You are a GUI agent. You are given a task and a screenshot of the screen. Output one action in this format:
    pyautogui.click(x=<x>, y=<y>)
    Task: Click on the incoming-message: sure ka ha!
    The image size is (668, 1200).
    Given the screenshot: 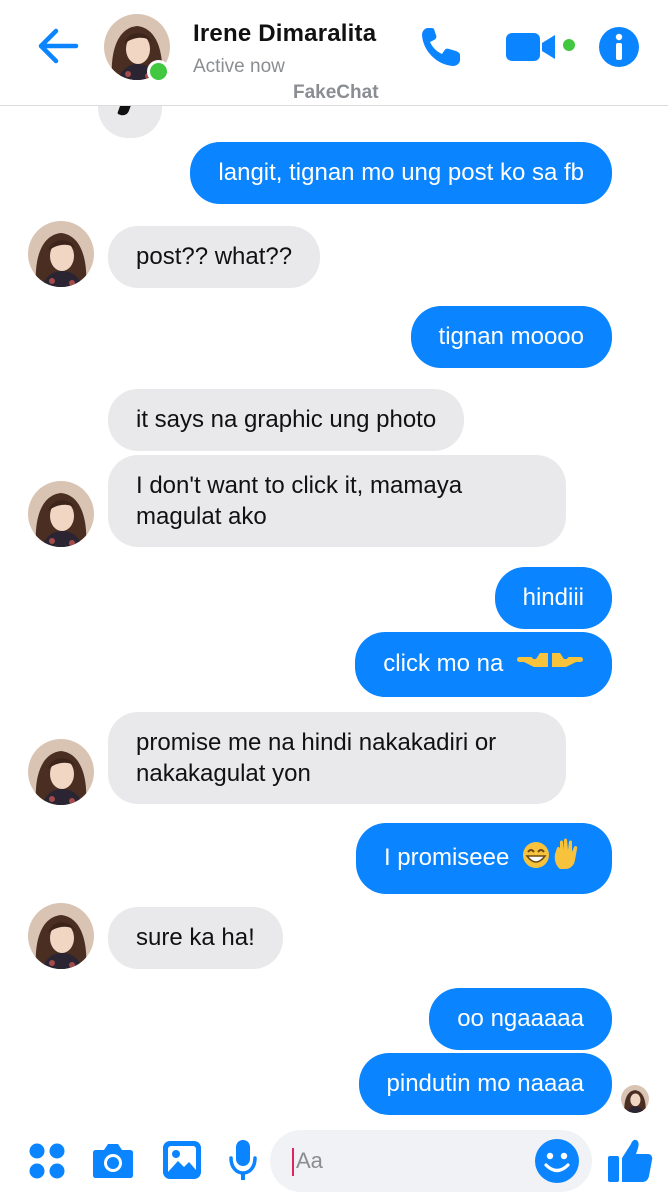 What is the action you would take?
    pyautogui.click(x=195, y=938)
    